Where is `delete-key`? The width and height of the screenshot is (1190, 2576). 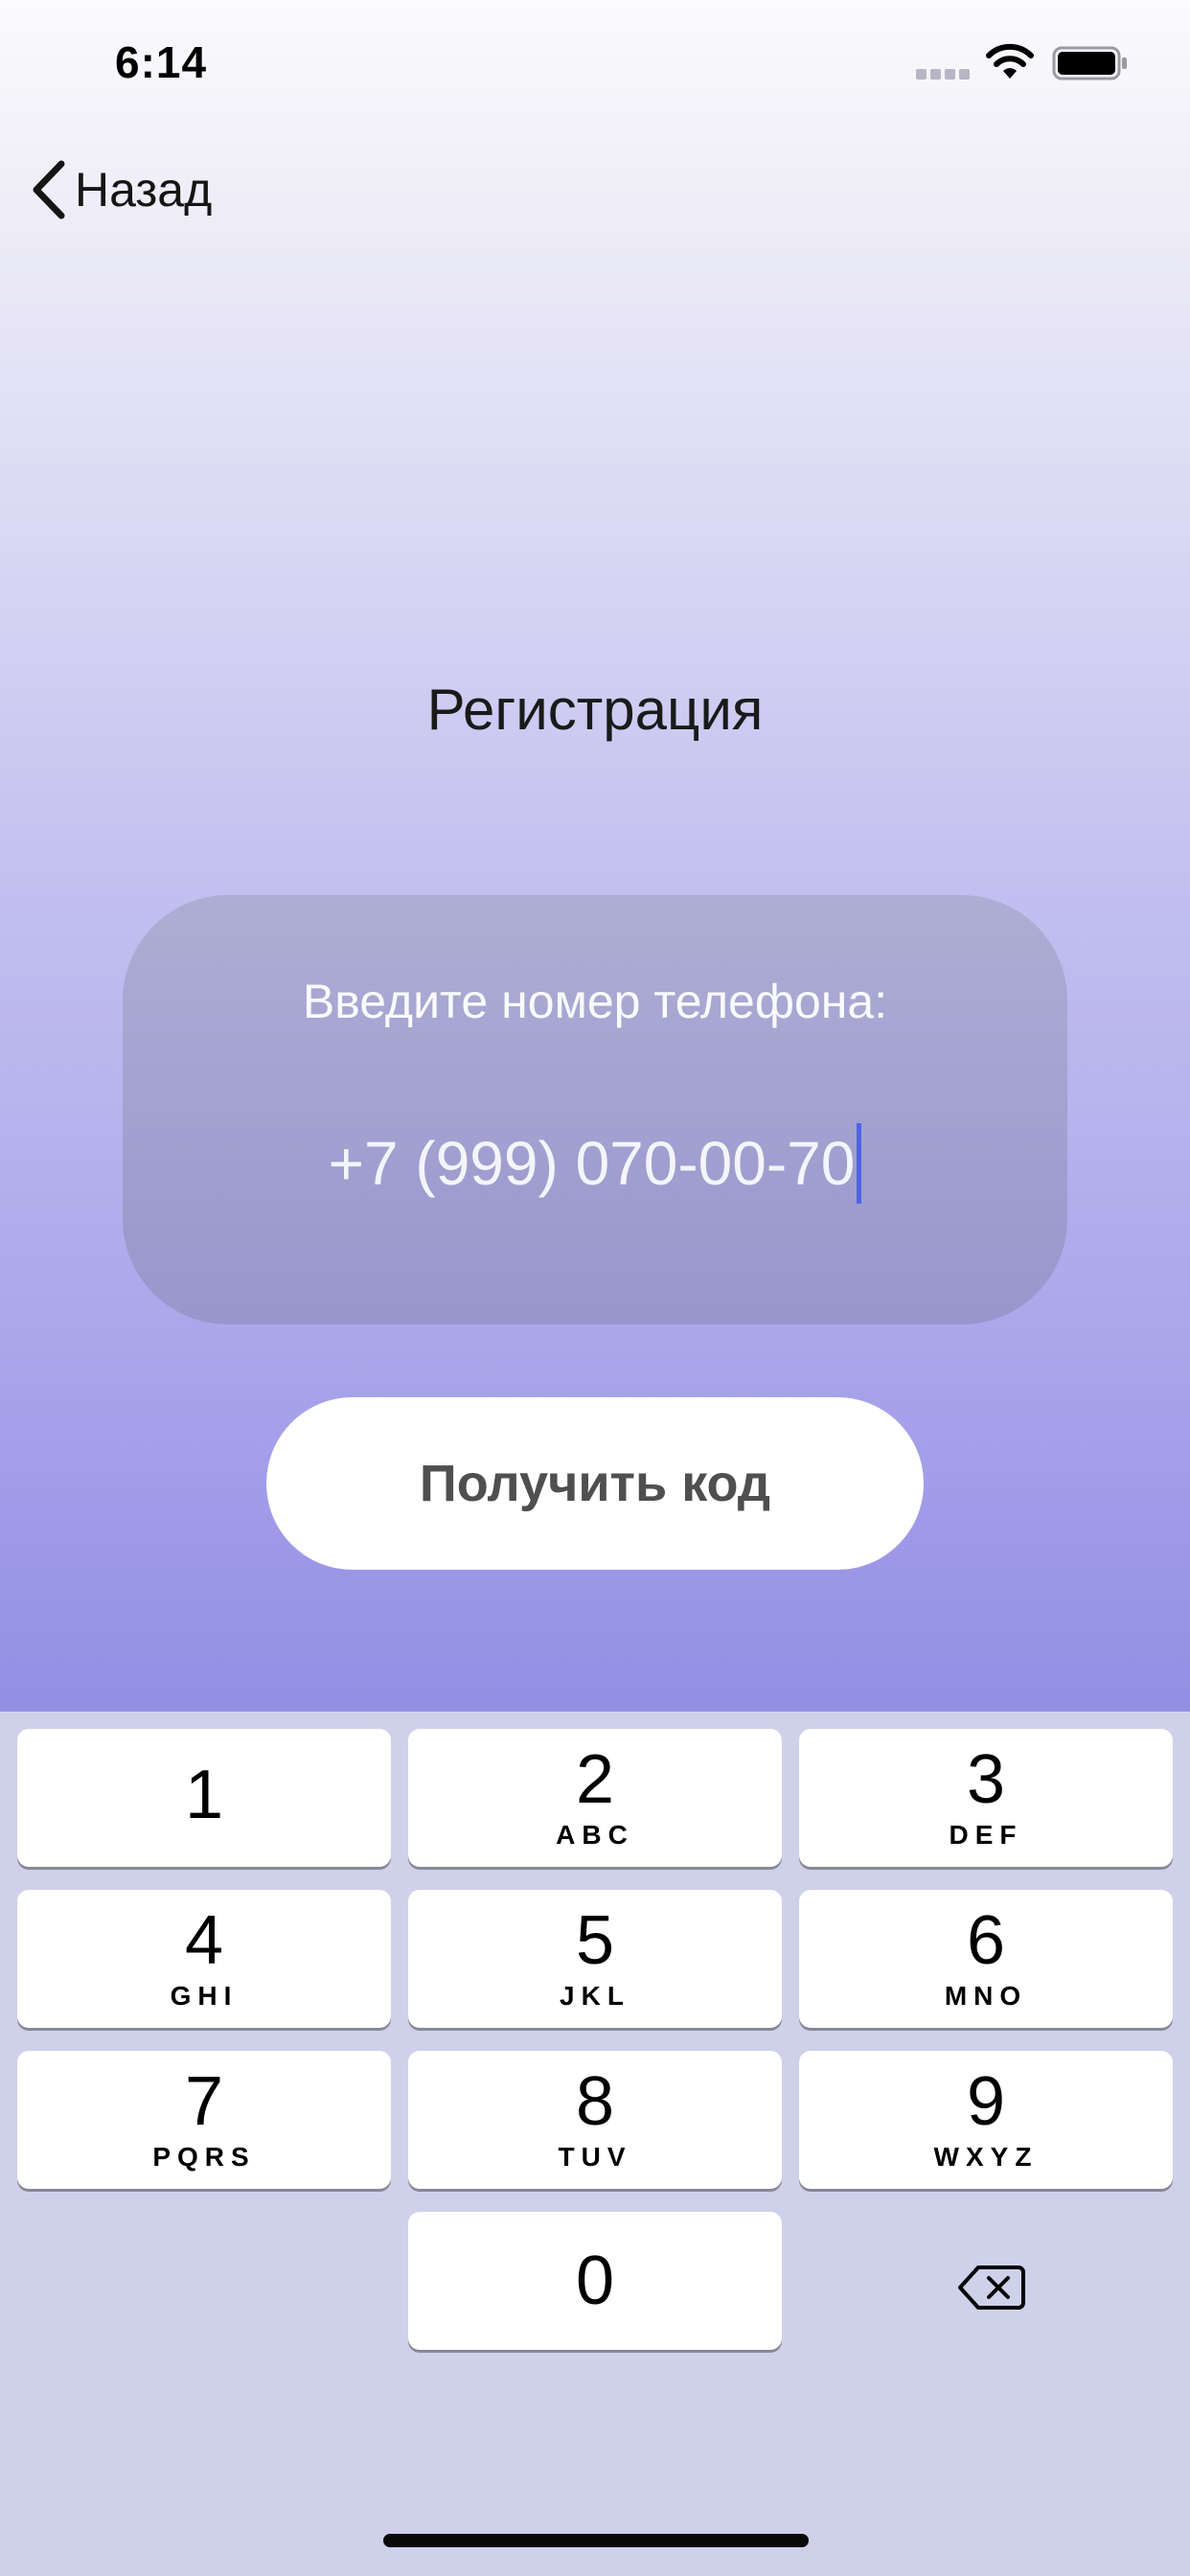
delete-key is located at coordinates (992, 2287).